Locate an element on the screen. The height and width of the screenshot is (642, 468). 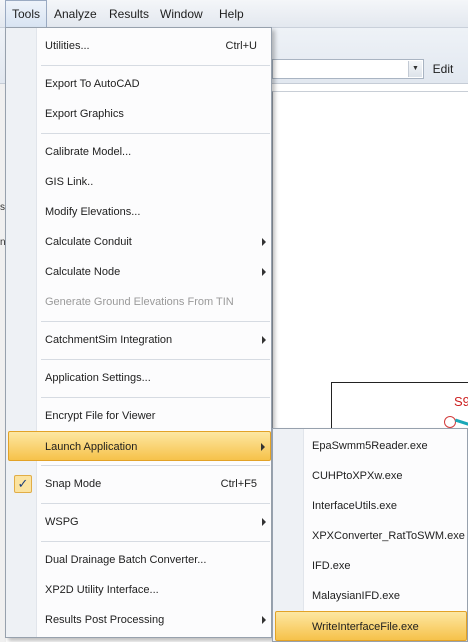
menu-item-generate-ground-elevations: Generate Ground Elevations From TIN is located at coordinates (139, 302).